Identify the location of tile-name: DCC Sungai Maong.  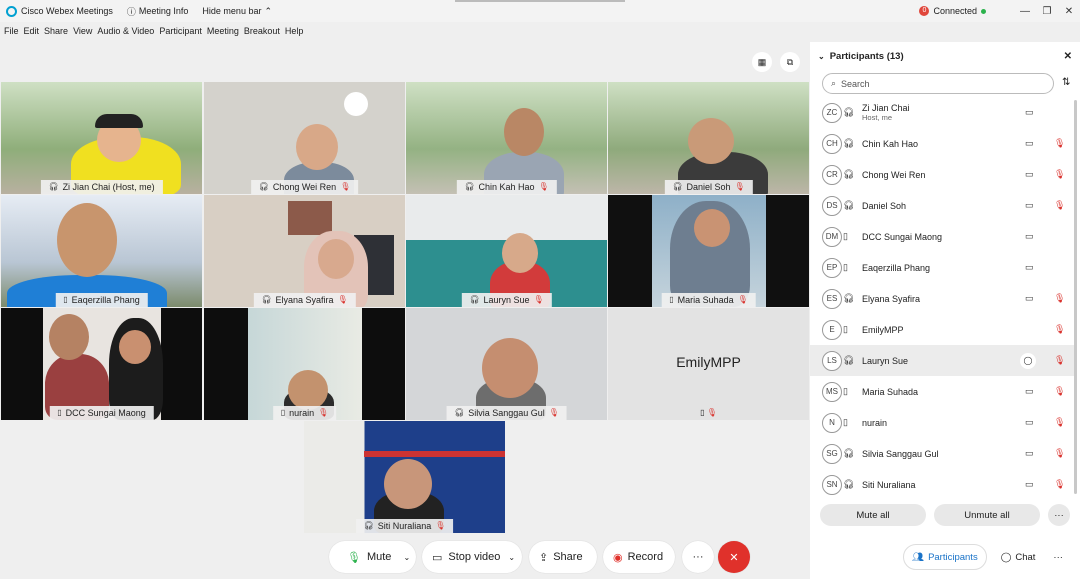
(105, 413).